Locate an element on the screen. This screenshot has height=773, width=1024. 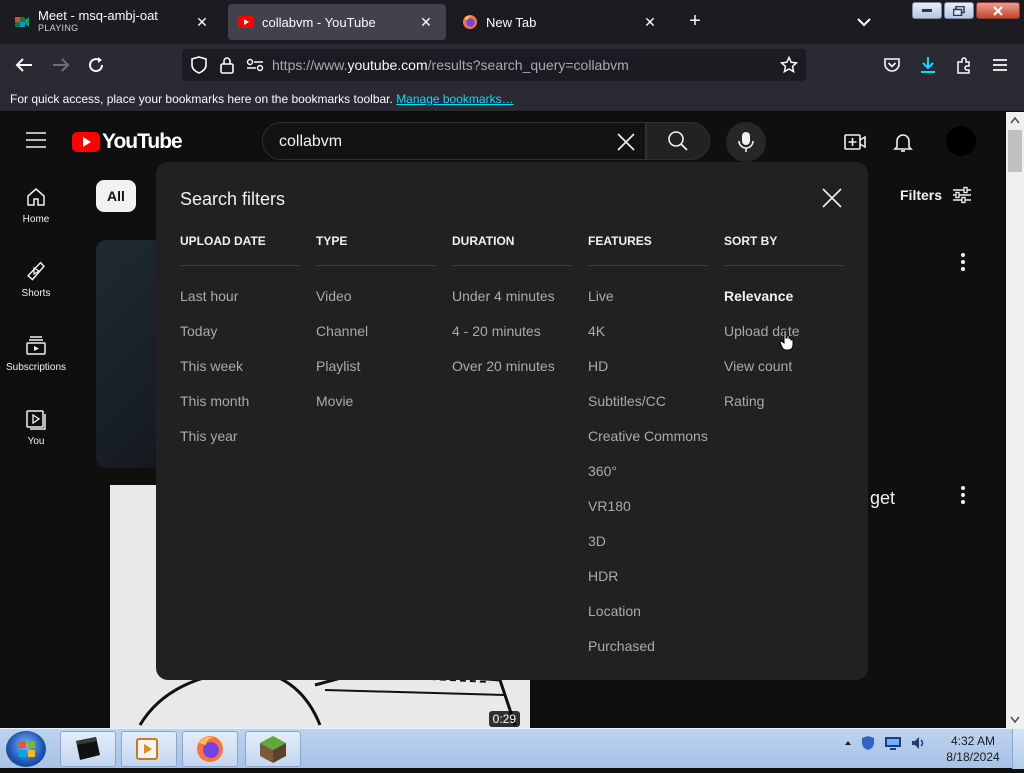
guide-item-home: Home is located at coordinates (36, 205).